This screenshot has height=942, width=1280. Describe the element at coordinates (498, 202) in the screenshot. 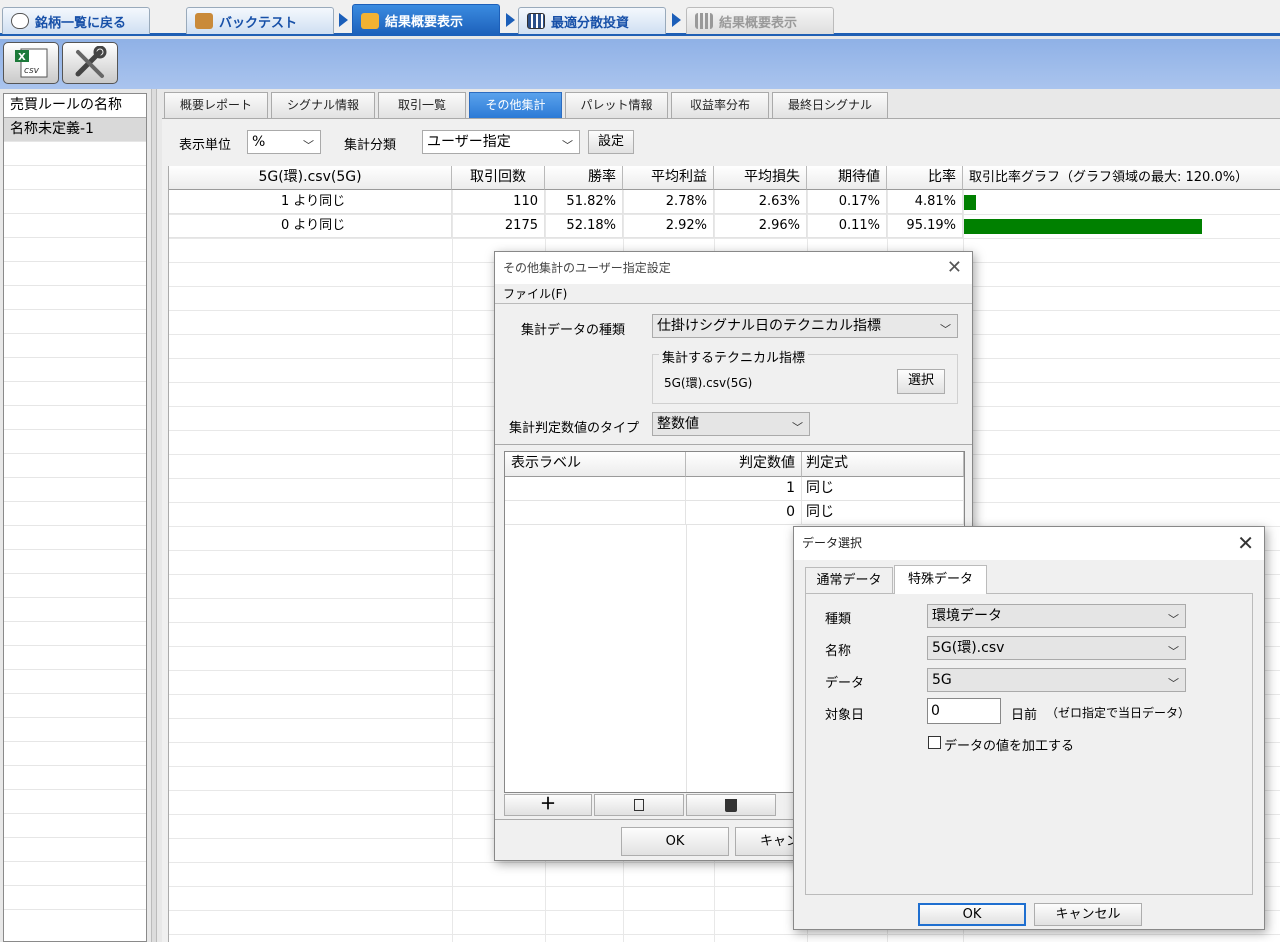

I see `table-cell: 110` at that location.